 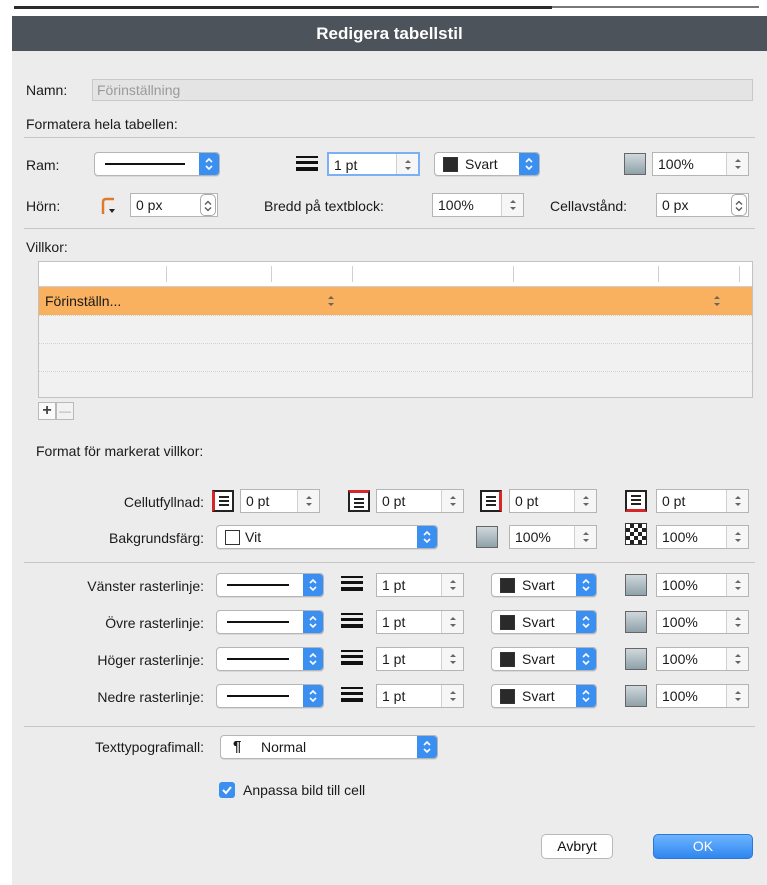 What do you see at coordinates (702, 537) in the screenshot?
I see `background-opacity-stepper: 100%` at bounding box center [702, 537].